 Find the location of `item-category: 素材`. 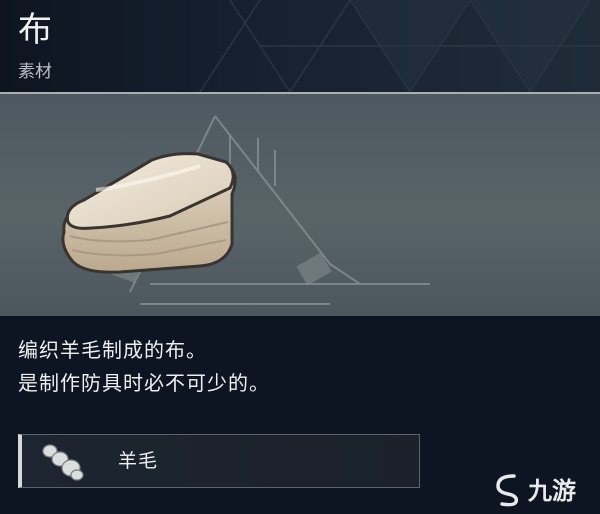

item-category: 素材 is located at coordinates (35, 72).